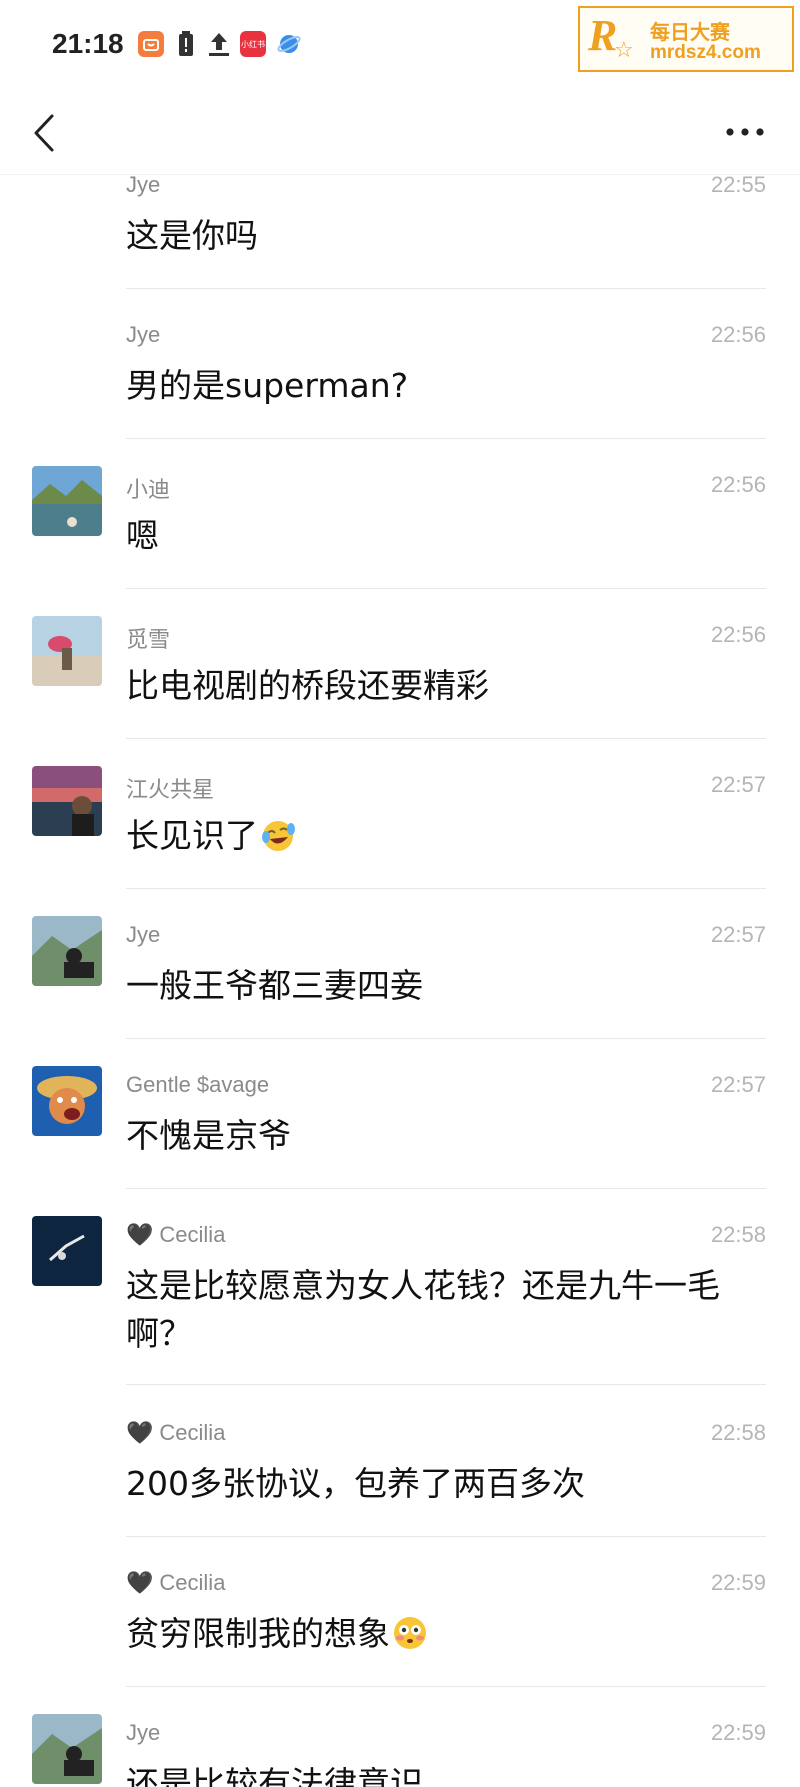 This screenshot has width=800, height=1787. I want to click on message-item: 🖤 Cecilia 22:59 贫穷限制我的想象, so click(400, 1623).